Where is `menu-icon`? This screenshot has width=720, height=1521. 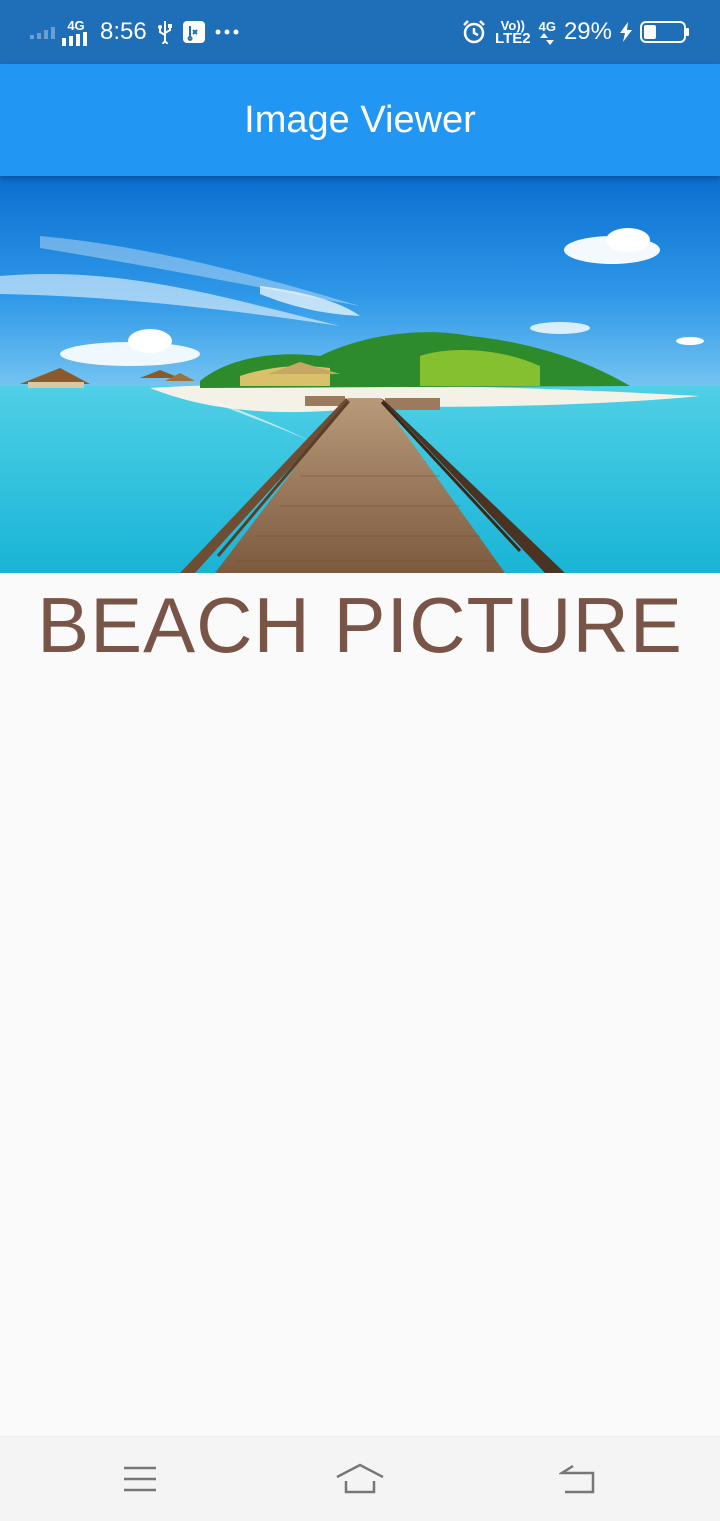 menu-icon is located at coordinates (140, 1479).